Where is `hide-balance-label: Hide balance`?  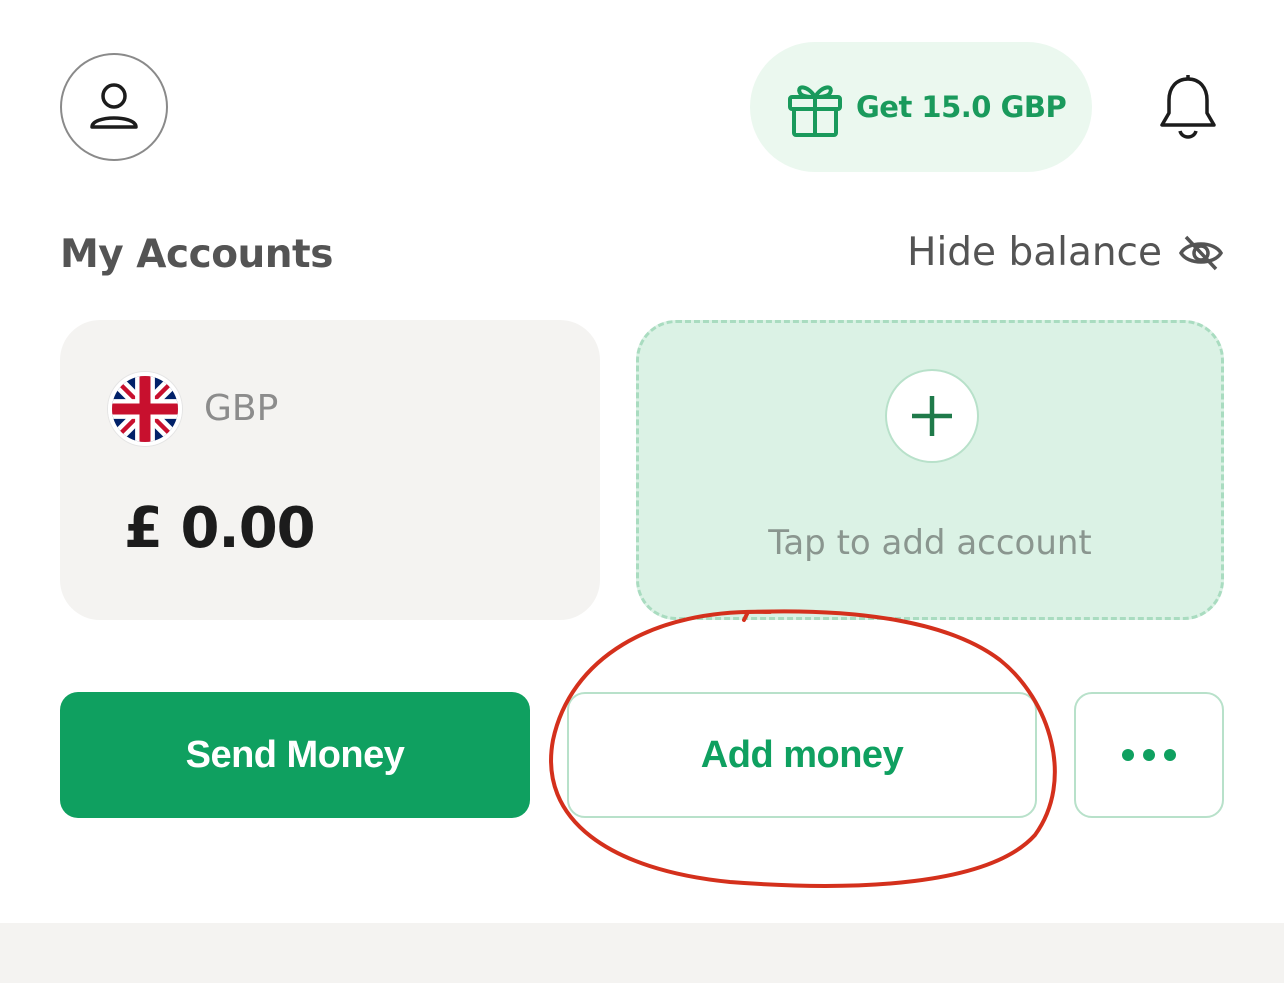 hide-balance-label: Hide balance is located at coordinates (1034, 252).